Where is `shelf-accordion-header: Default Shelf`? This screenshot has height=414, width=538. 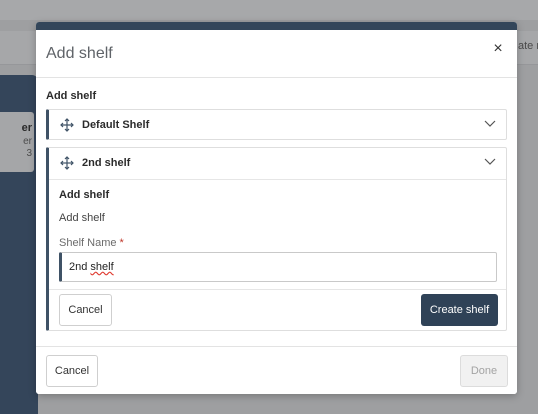 shelf-accordion-header: Default Shelf is located at coordinates (277, 125).